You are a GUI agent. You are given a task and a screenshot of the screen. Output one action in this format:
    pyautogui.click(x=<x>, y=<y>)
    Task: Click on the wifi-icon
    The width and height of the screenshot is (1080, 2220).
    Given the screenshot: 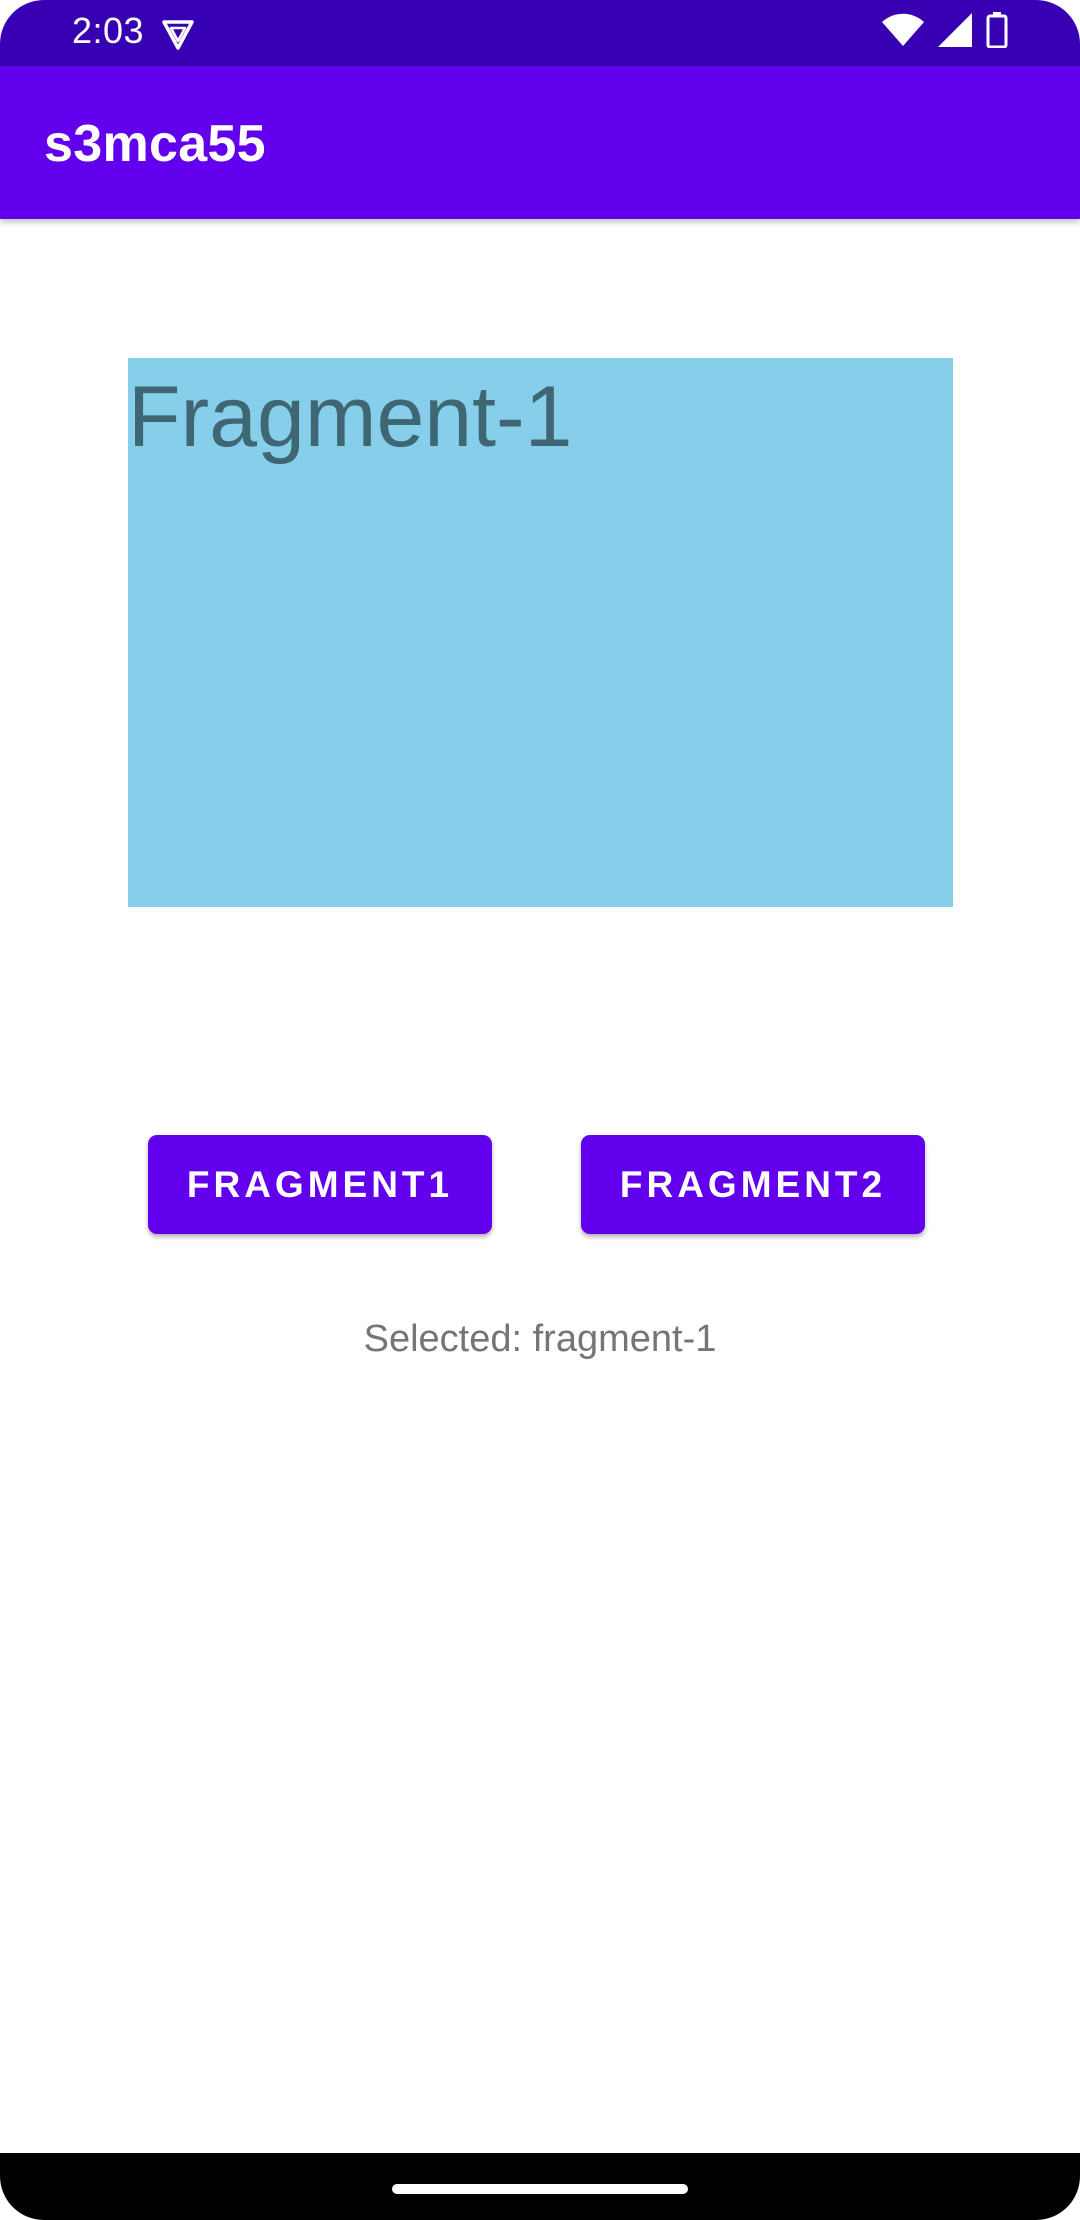 What is the action you would take?
    pyautogui.click(x=903, y=32)
    